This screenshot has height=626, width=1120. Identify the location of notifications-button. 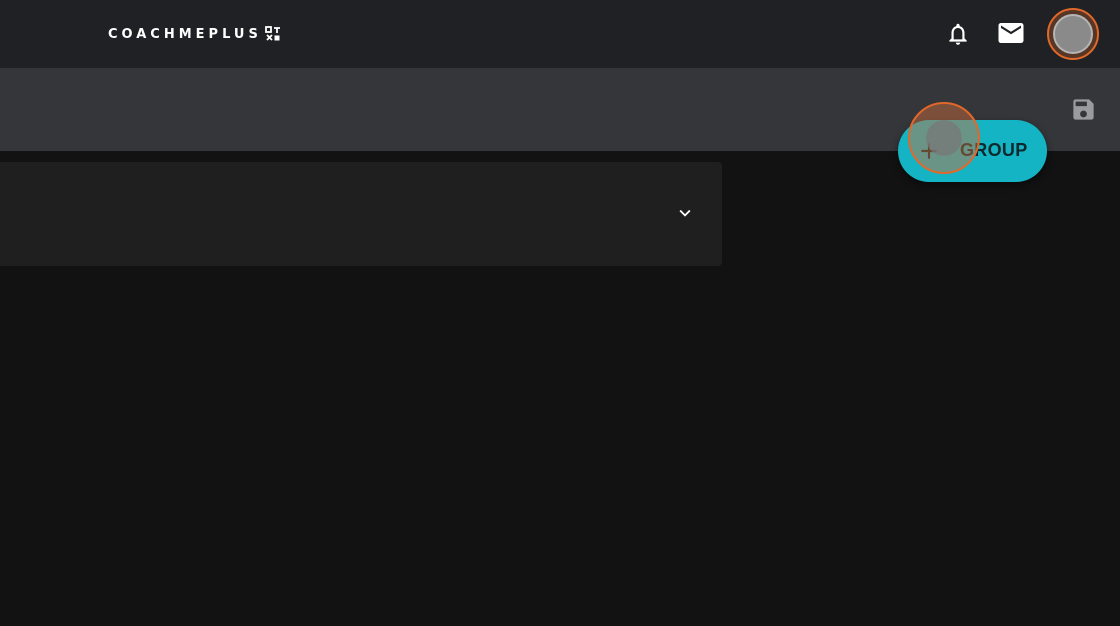
(958, 34).